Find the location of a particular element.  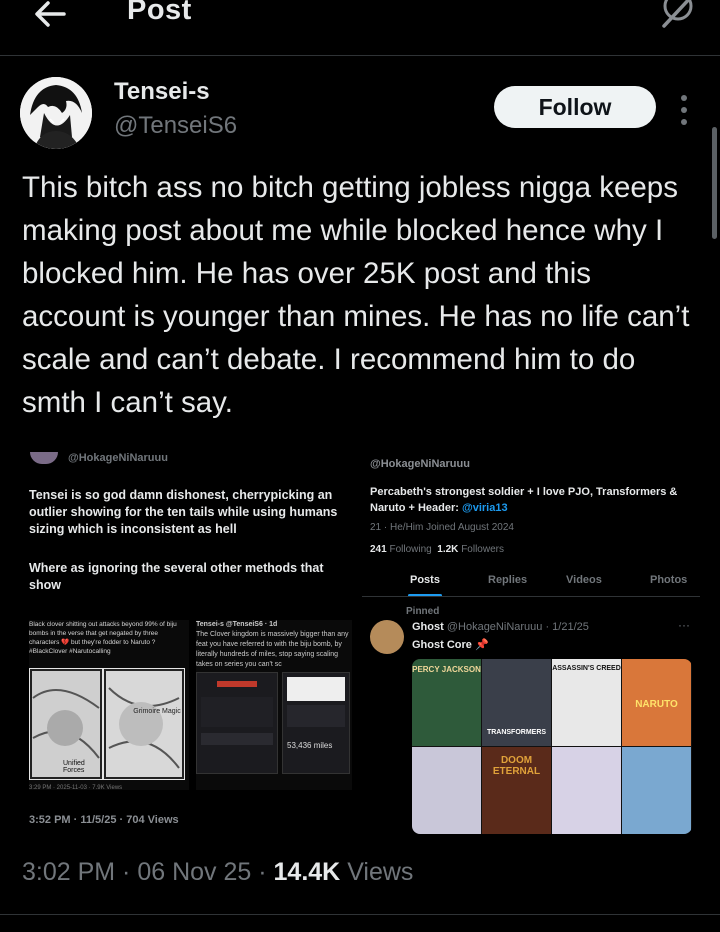

quoted-handle: @HokageNiNaruuu is located at coordinates (118, 458).